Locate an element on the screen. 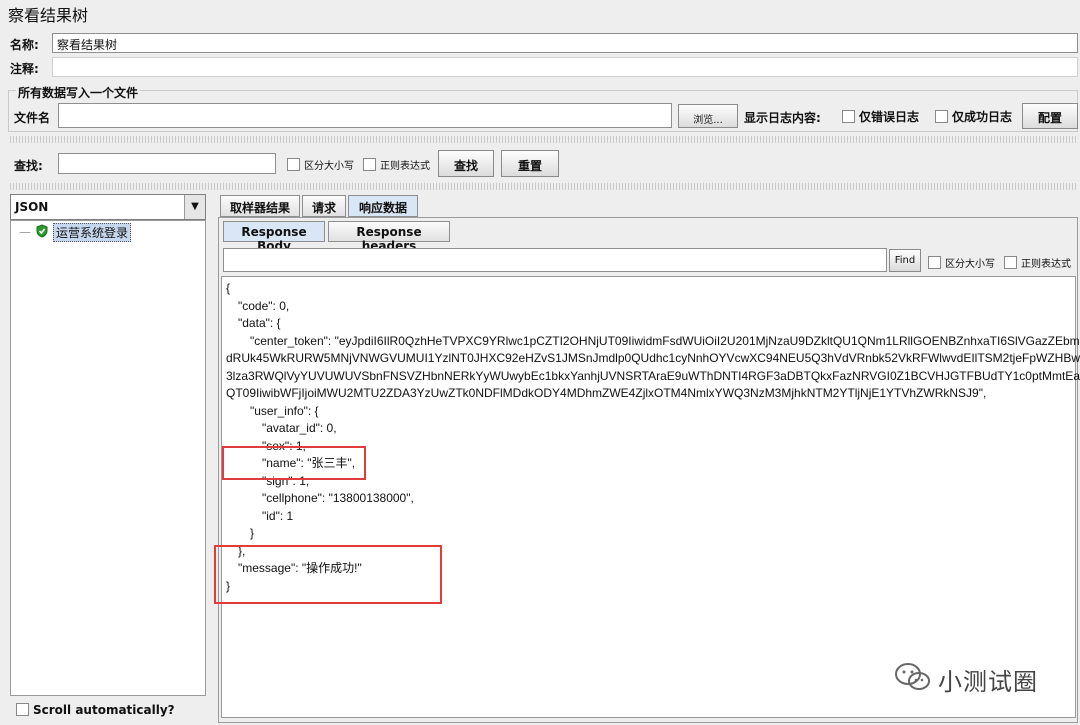 The width and height of the screenshot is (1080, 725). subtab-response-body: Response Body is located at coordinates (274, 237).